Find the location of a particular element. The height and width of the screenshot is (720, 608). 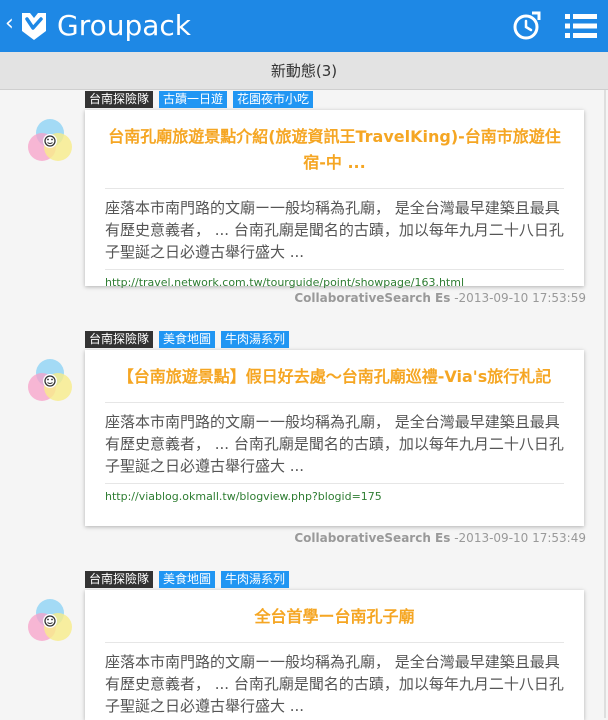

tag-list: 台南探險隊 古蹟一日遊 花園夜市小吃 is located at coordinates (202, 100).